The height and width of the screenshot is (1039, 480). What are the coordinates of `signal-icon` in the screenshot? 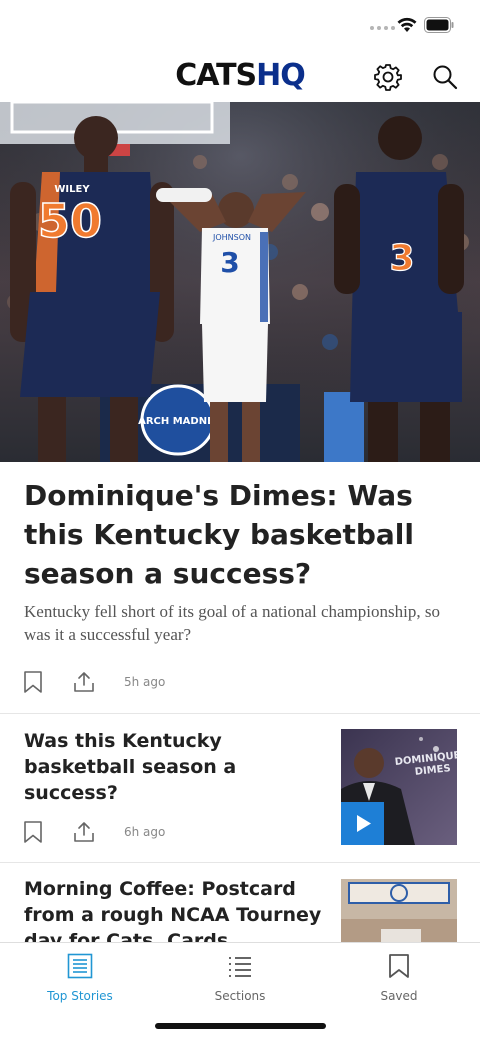 It's located at (382, 28).